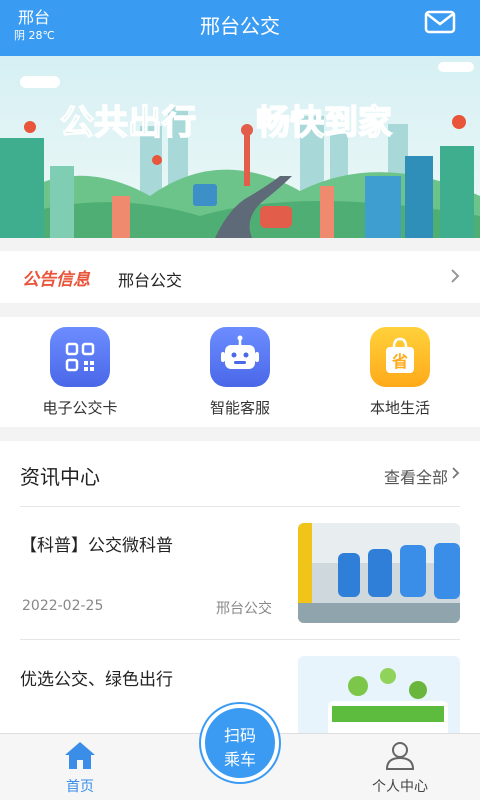  I want to click on news-item-title: 【科普】公交微科普, so click(96, 546).